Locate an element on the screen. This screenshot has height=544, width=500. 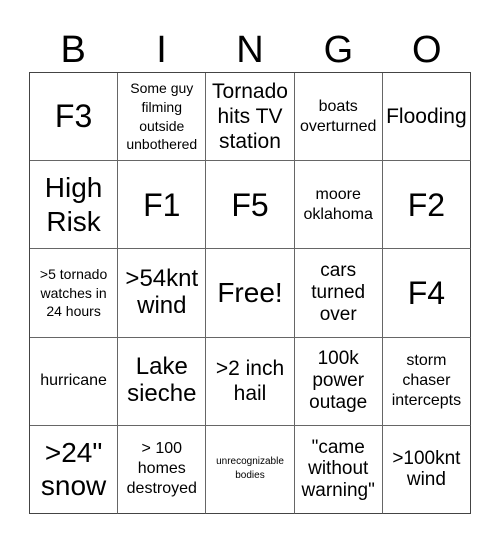
bingo-cell: Flooding is located at coordinates (426, 117).